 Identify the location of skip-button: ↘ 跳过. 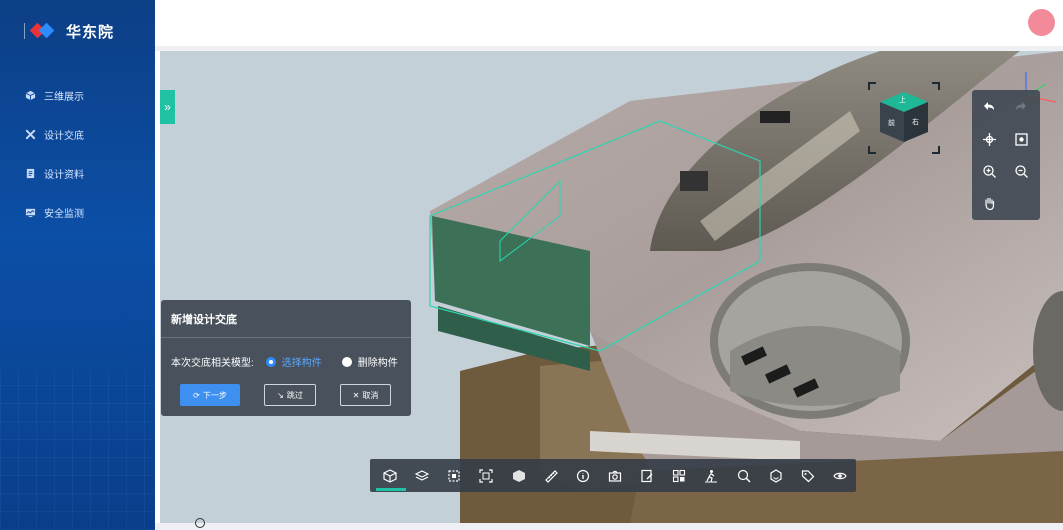
(290, 395).